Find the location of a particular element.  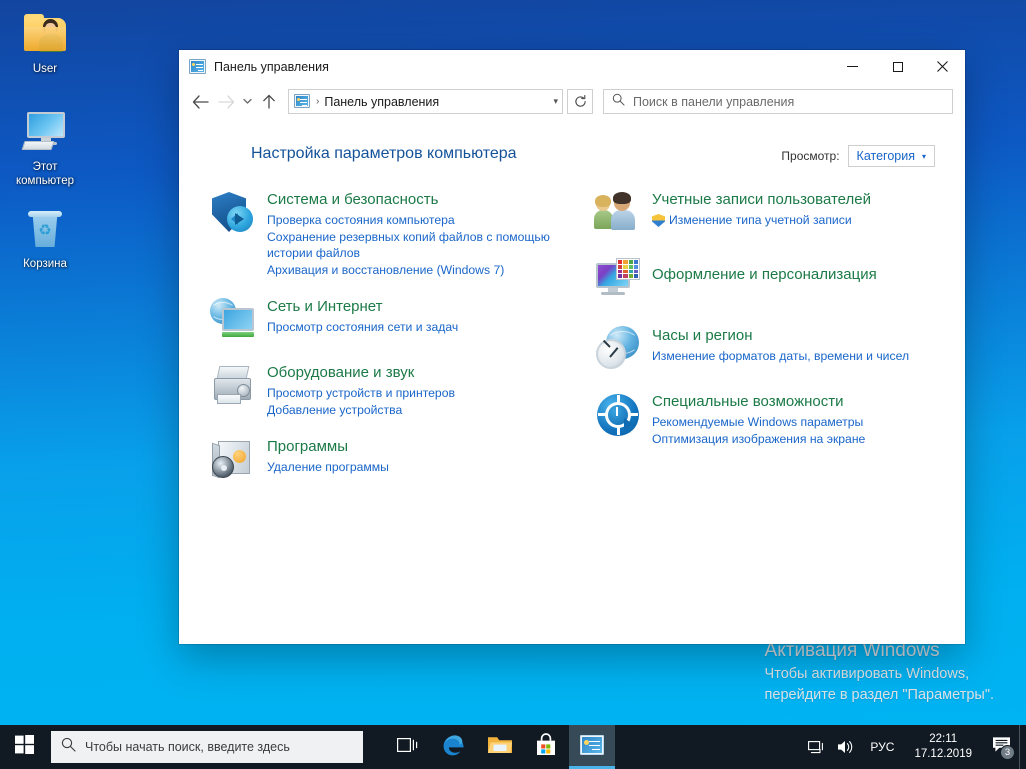

category-link: Проверка состояния компьютера is located at coordinates (419, 220).